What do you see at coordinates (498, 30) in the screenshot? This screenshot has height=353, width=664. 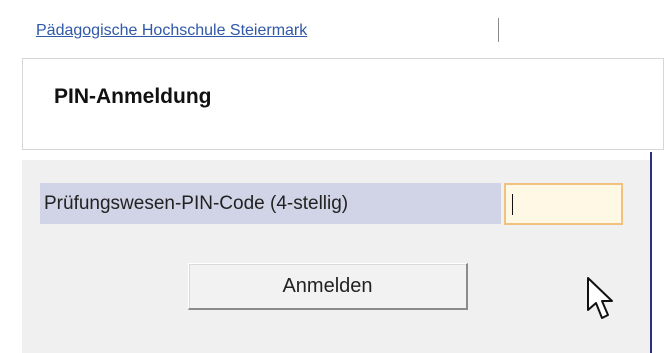 I see `header-divider` at bounding box center [498, 30].